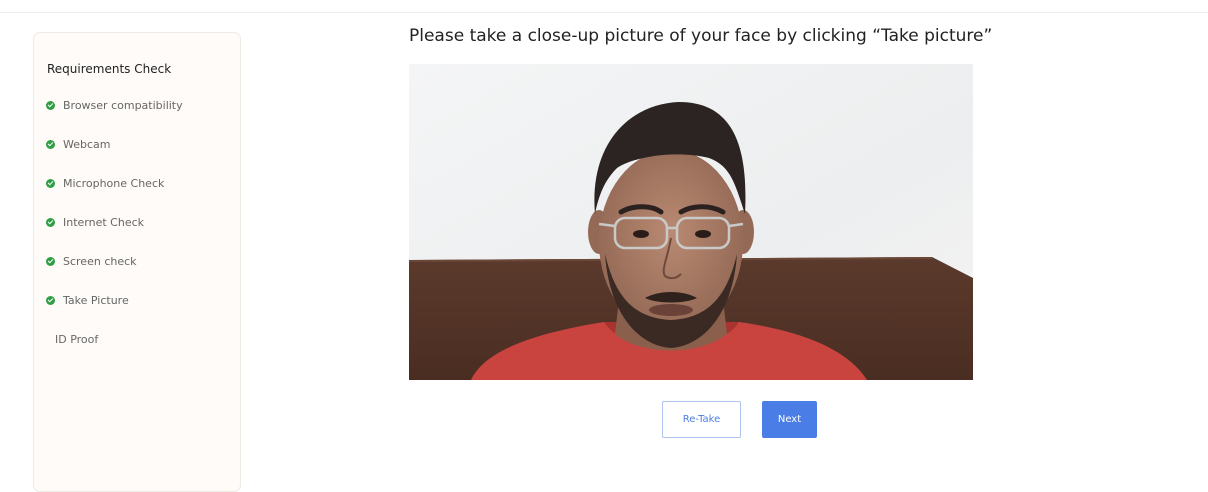 The height and width of the screenshot is (492, 1208). I want to click on check-item-label: Take Picture, so click(96, 300).